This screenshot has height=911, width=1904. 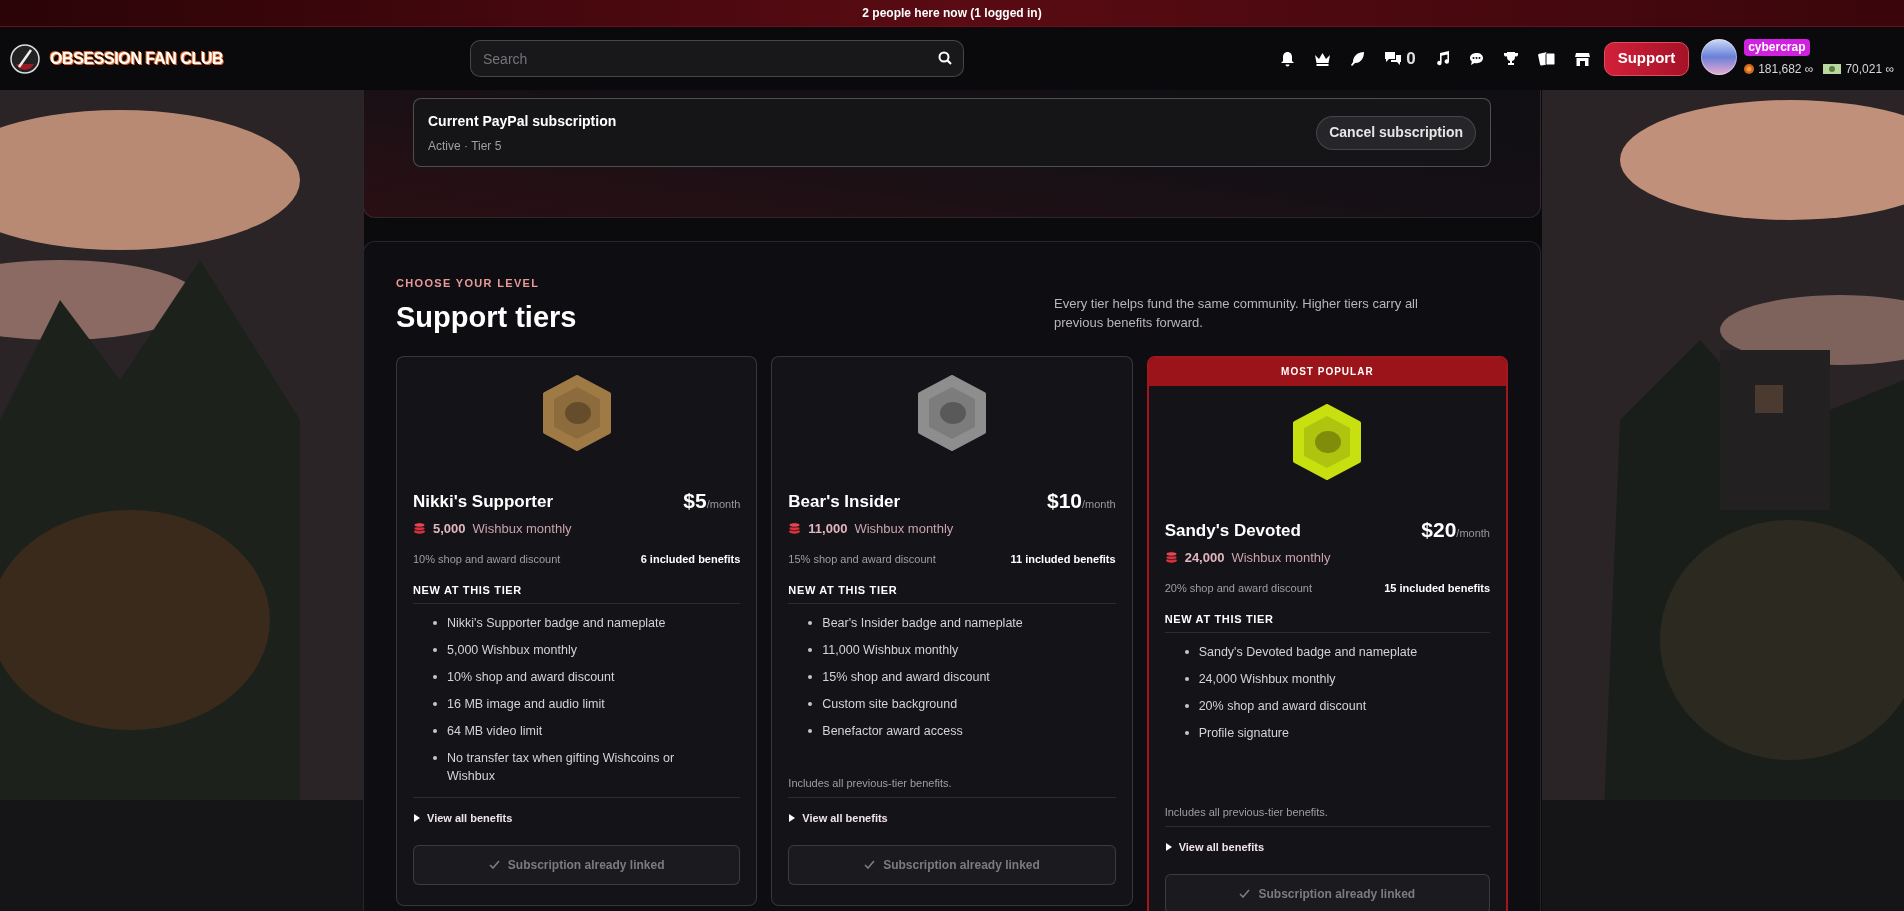 I want to click on search-icon, so click(x=945, y=58).